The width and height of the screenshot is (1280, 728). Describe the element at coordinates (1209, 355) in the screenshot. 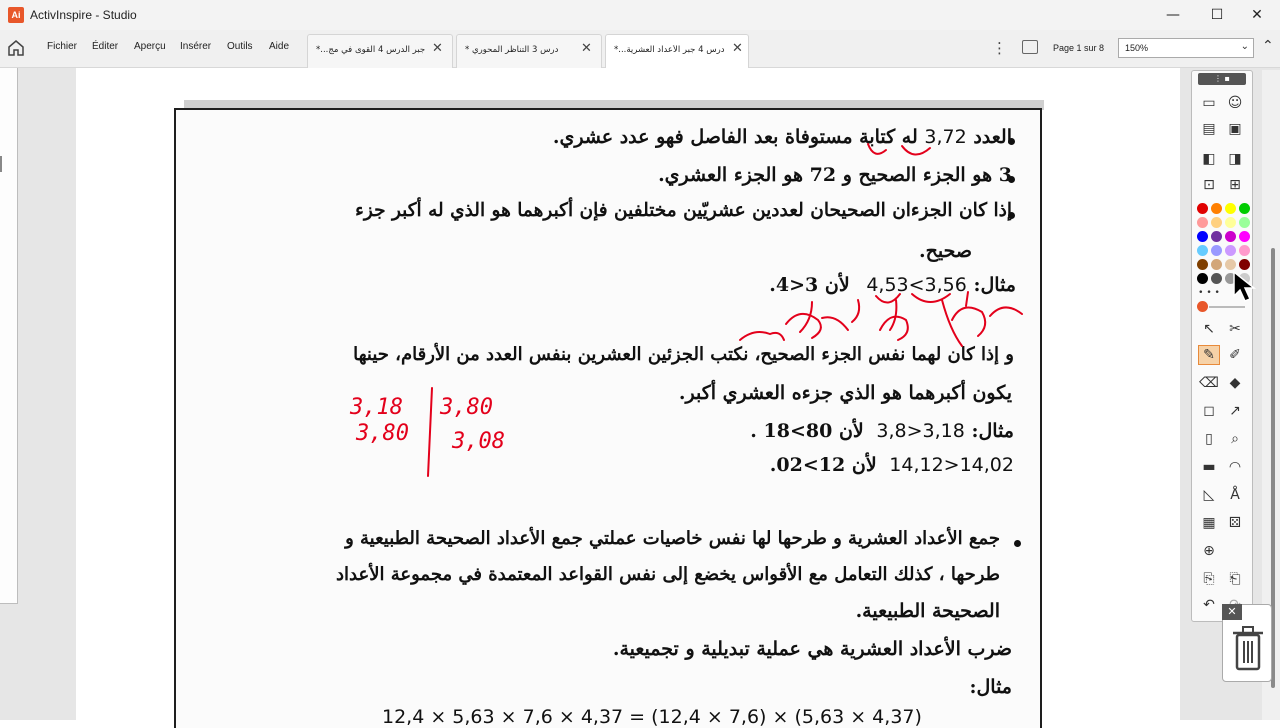

I see `pen-icon: ✎` at that location.